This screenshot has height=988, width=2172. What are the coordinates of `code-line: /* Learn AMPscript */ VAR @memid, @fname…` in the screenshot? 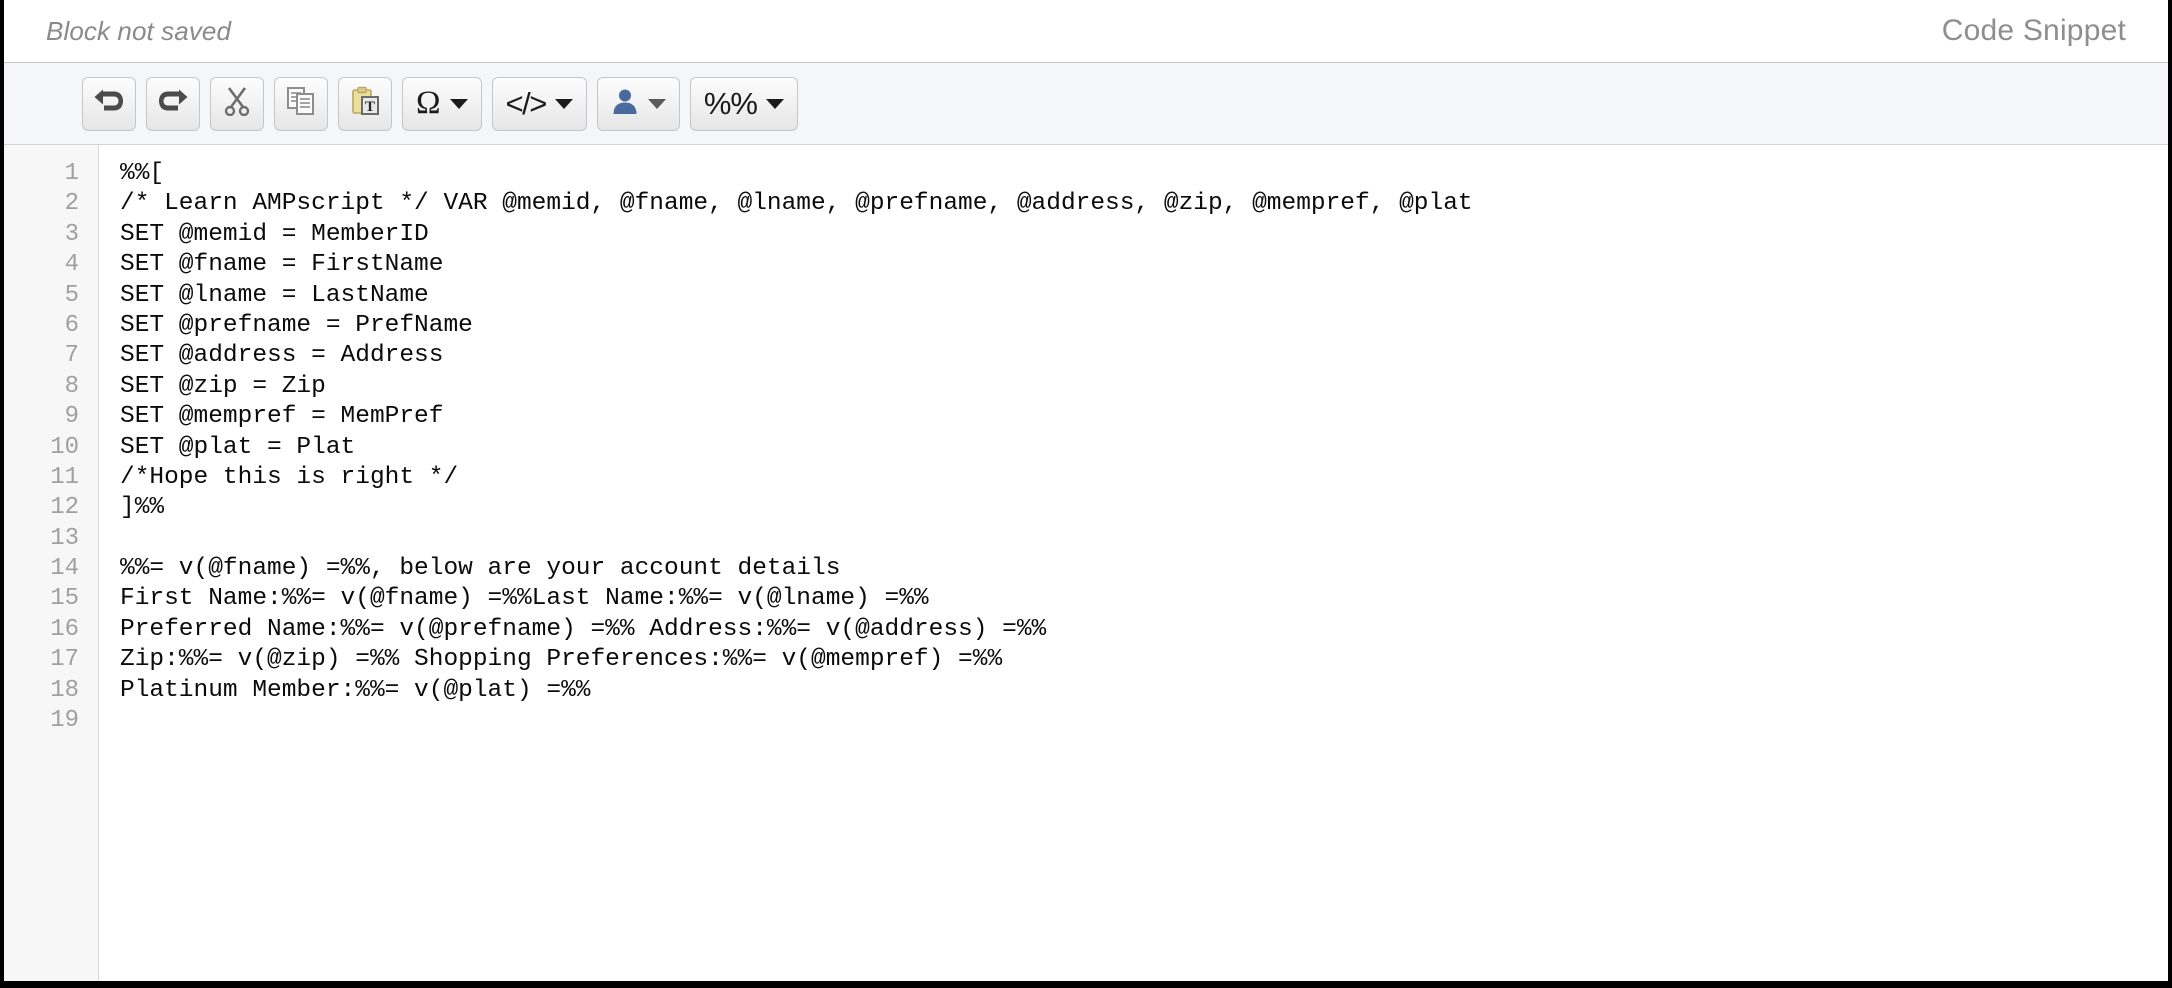 It's located at (1144, 204).